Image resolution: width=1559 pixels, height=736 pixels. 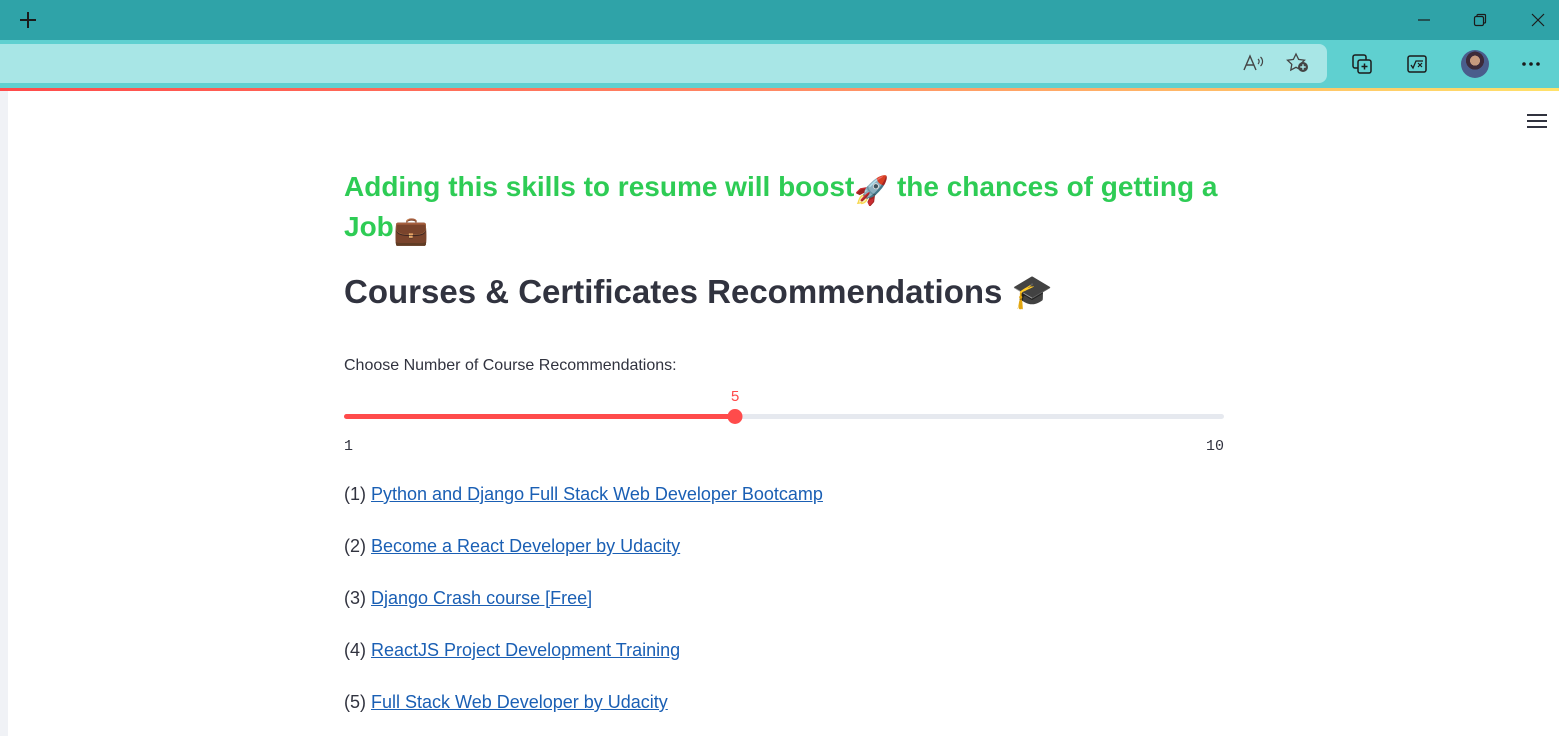 I want to click on browser-titlebar, so click(x=779, y=20).